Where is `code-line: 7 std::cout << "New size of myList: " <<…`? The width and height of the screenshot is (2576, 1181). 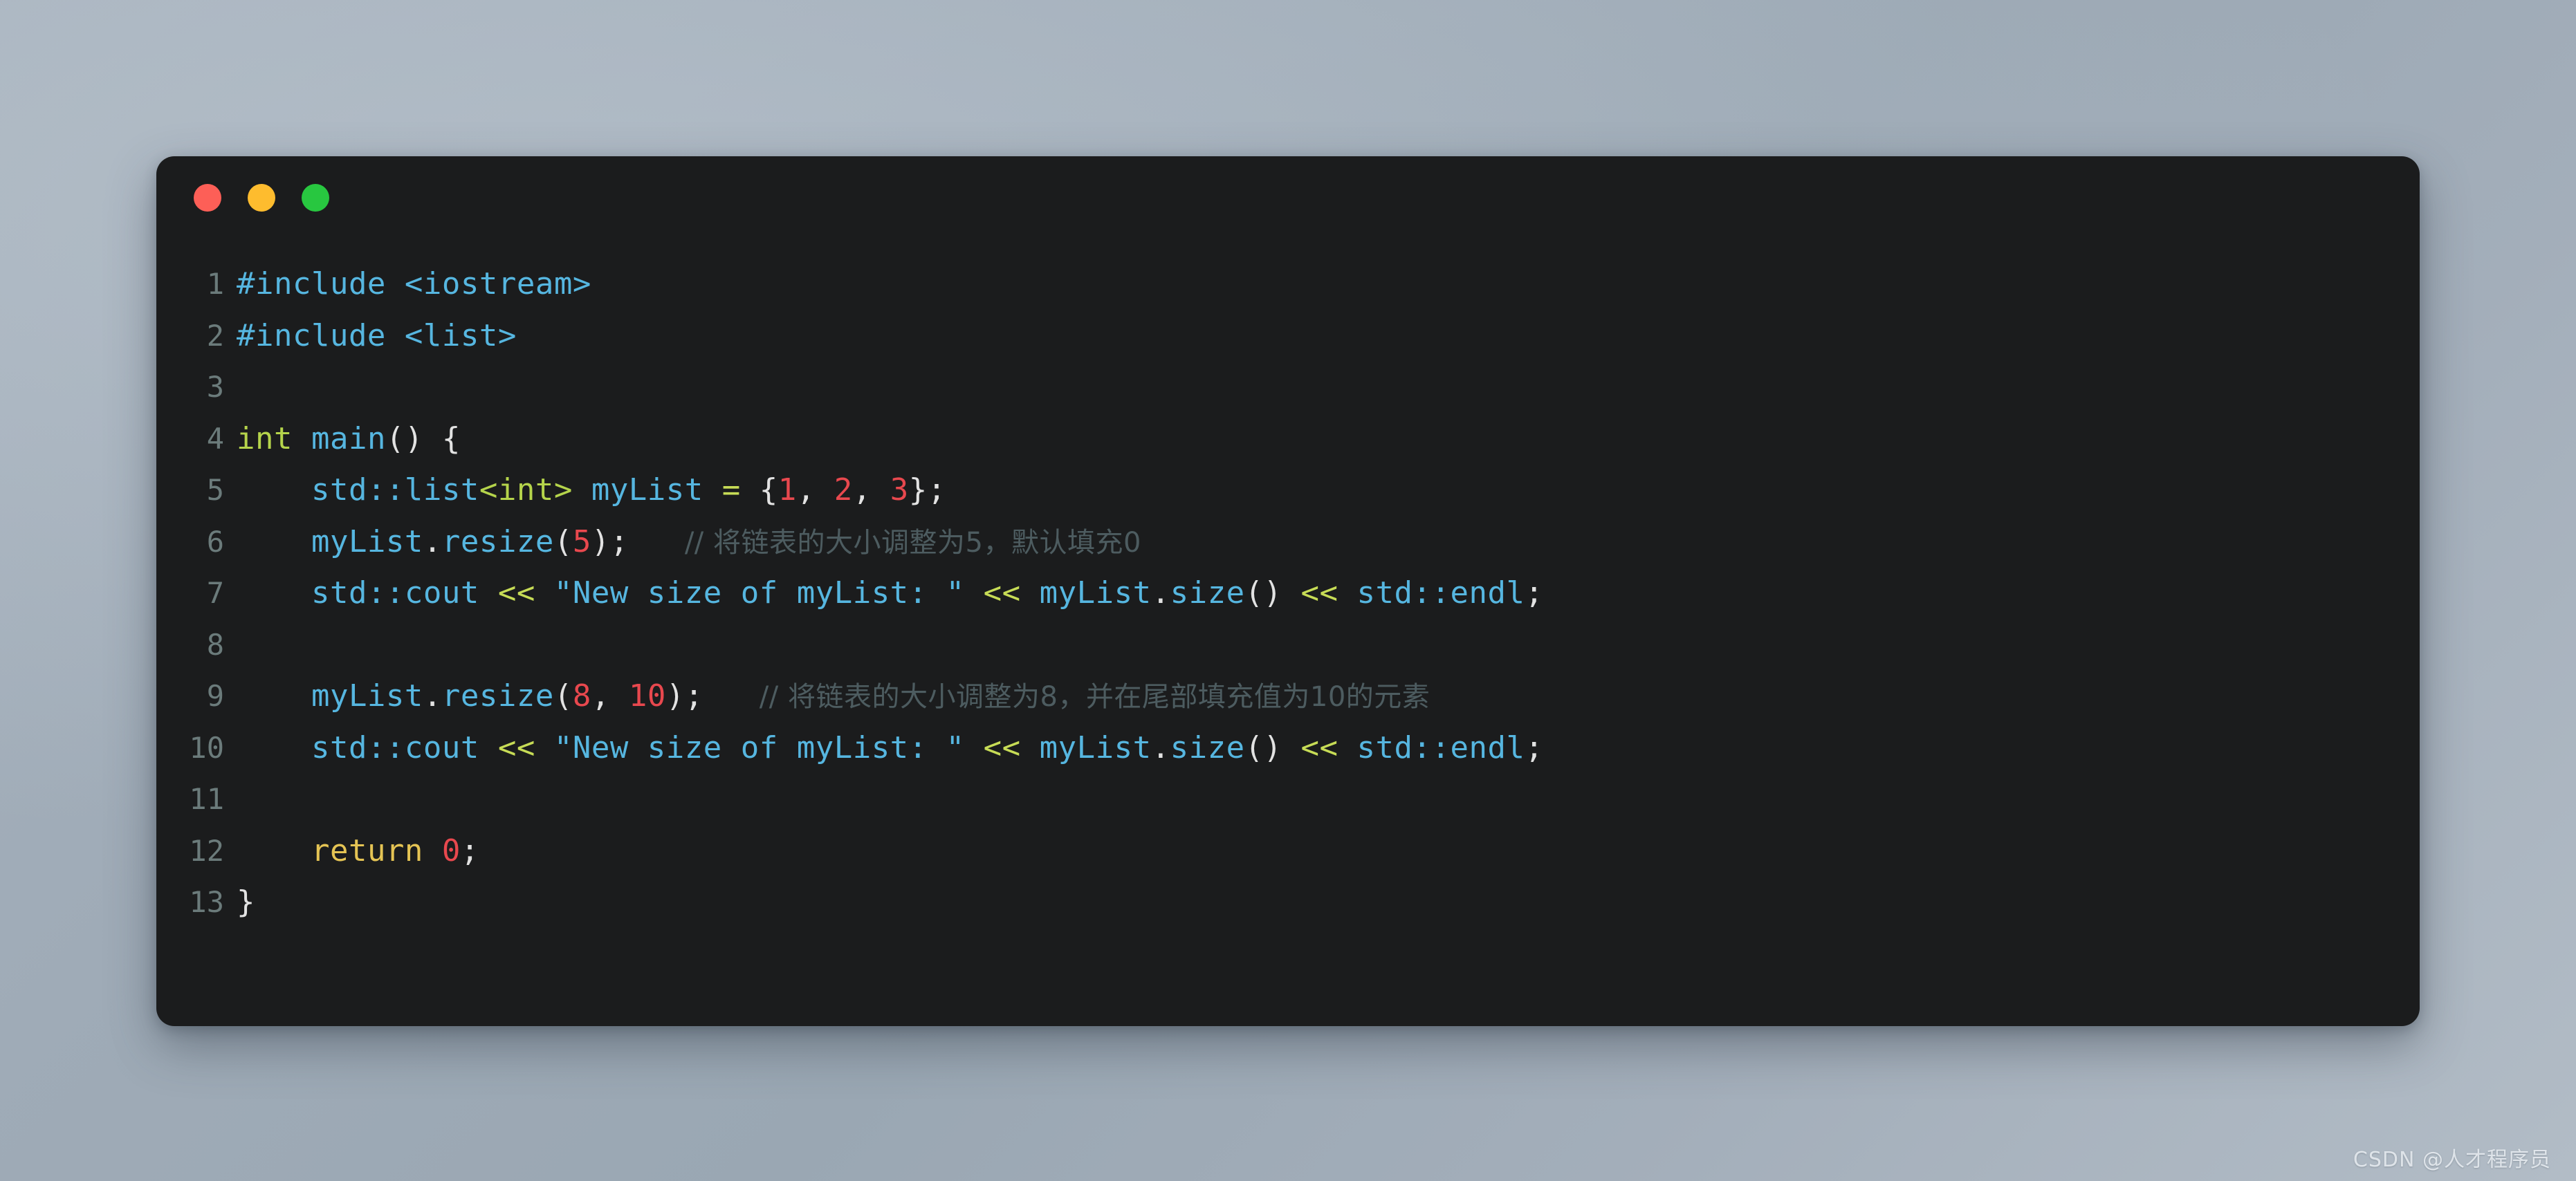
code-line: 7 std::cout << "New size of myList: " <<… is located at coordinates (1288, 594).